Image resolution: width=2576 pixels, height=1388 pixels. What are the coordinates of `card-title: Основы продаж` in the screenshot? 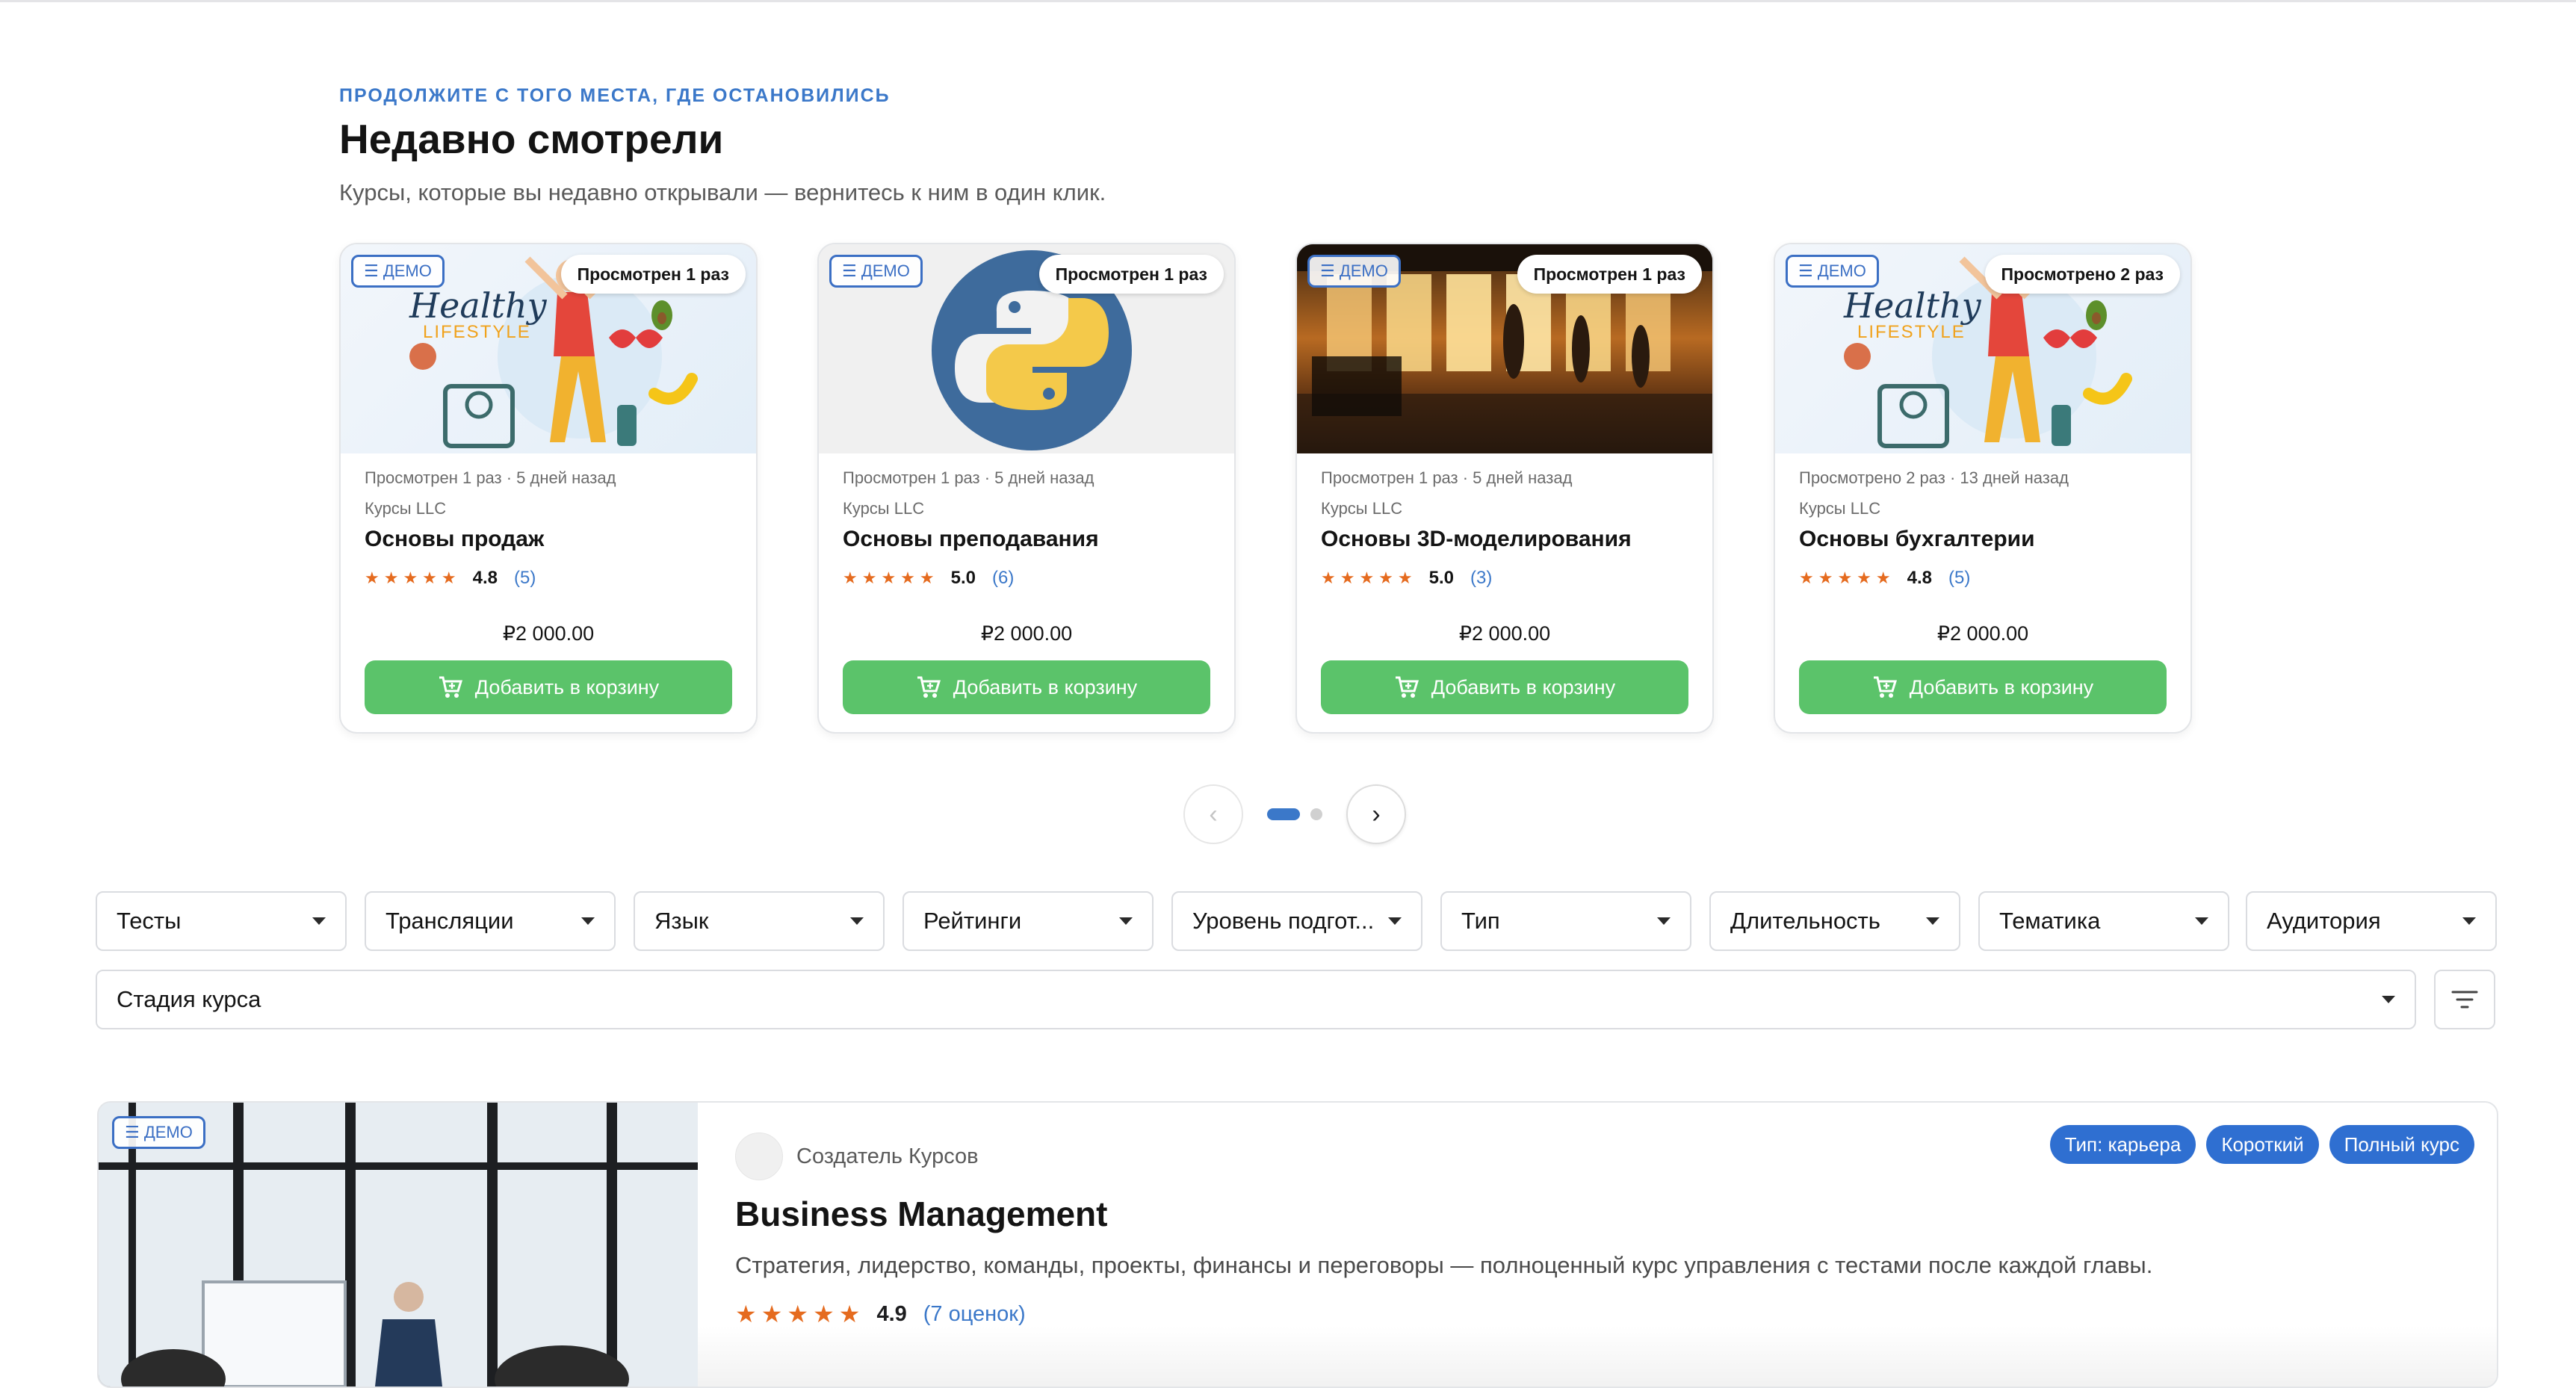 It's located at (454, 539).